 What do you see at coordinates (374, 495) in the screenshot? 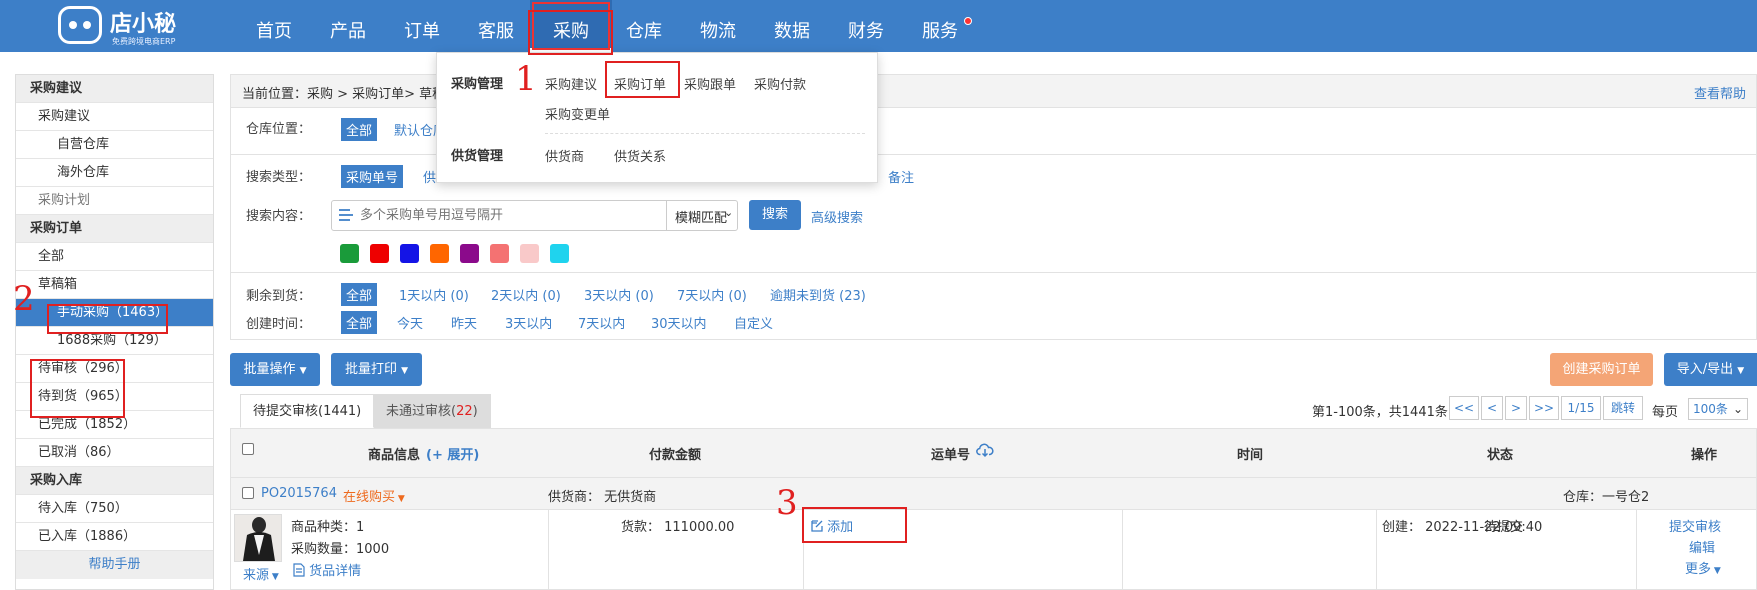
I see `source-tag-dropdown: 在线购买 ▼` at bounding box center [374, 495].